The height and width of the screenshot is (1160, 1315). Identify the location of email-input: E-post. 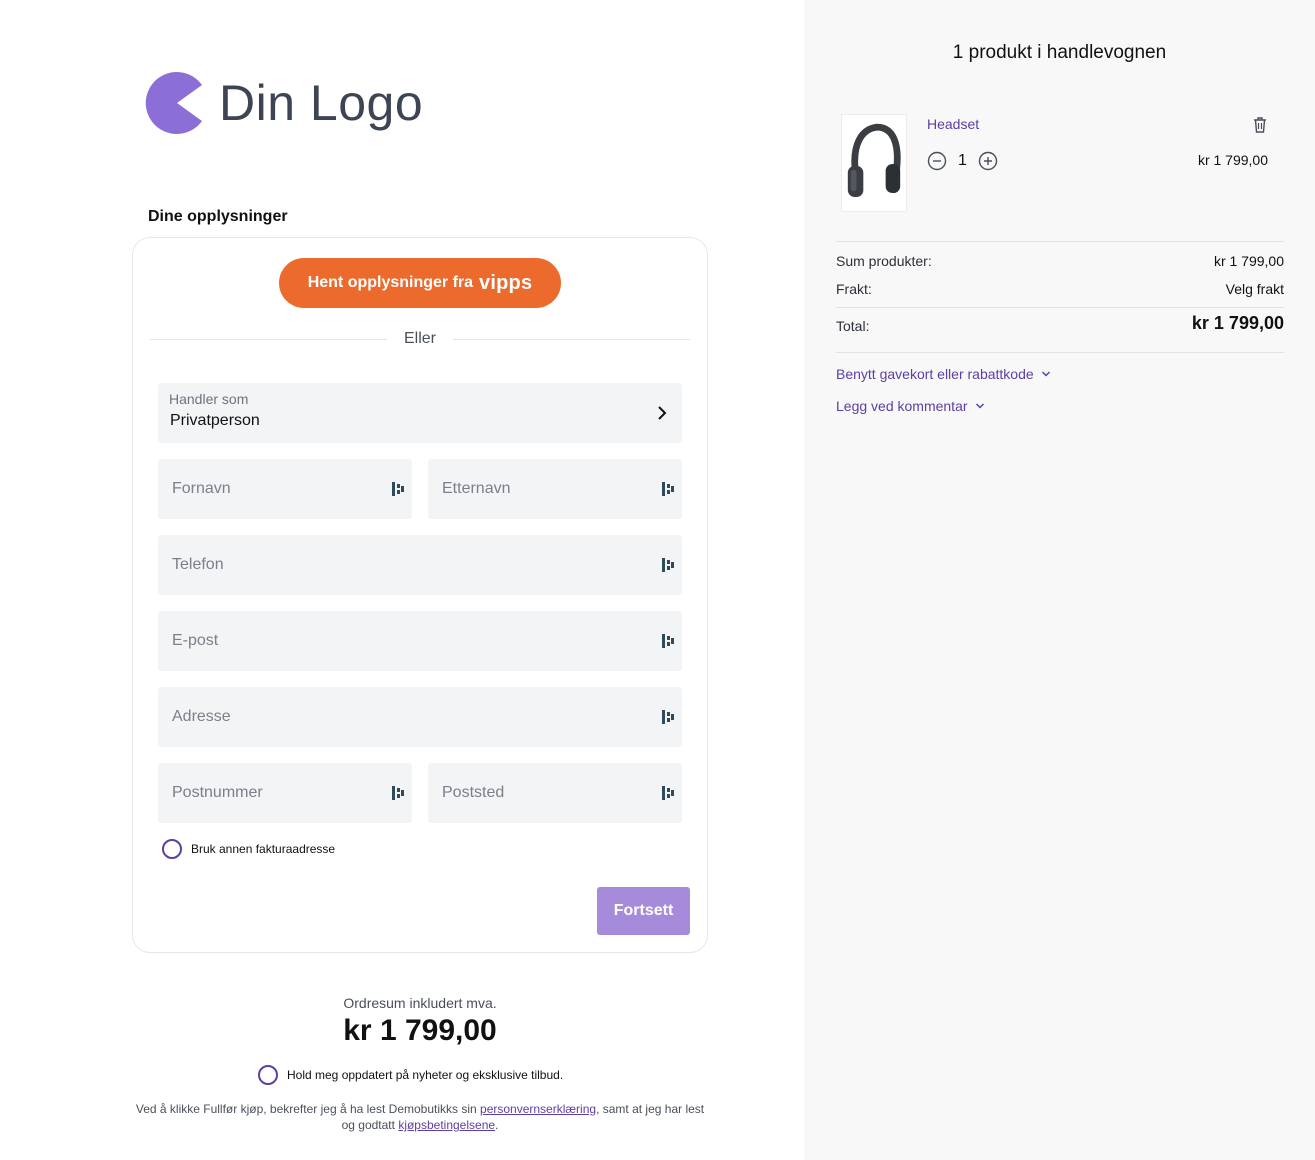
(420, 641).